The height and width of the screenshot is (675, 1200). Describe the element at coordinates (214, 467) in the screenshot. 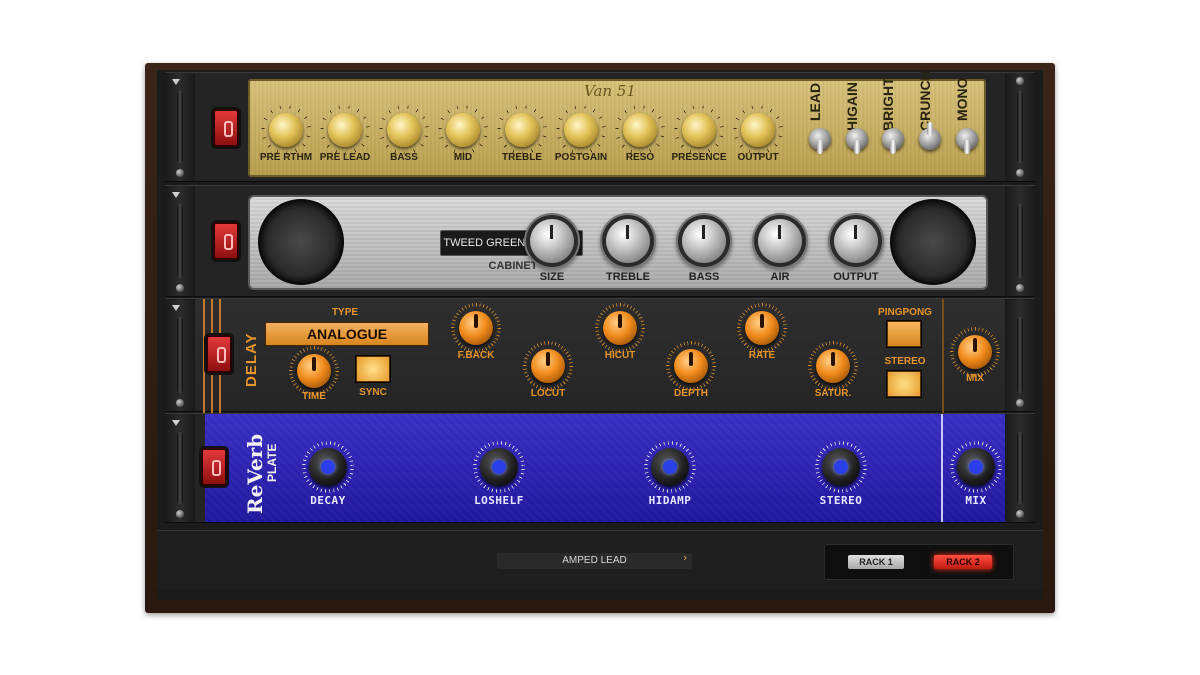

I see `reverb-power-switch` at that location.